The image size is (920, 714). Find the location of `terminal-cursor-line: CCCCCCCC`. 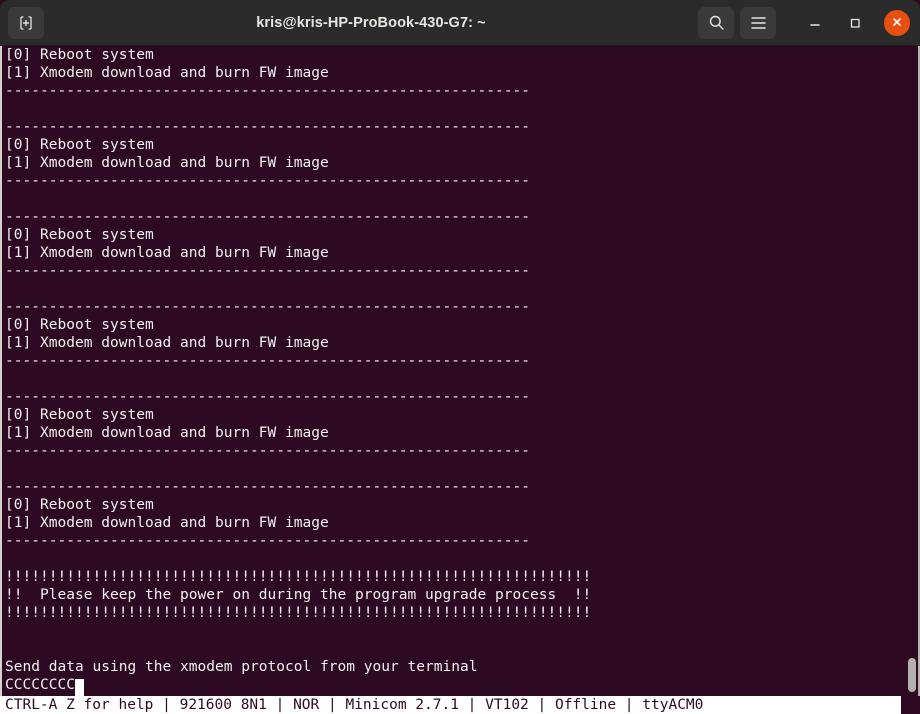

terminal-cursor-line: CCCCCCCC is located at coordinates (298, 686).